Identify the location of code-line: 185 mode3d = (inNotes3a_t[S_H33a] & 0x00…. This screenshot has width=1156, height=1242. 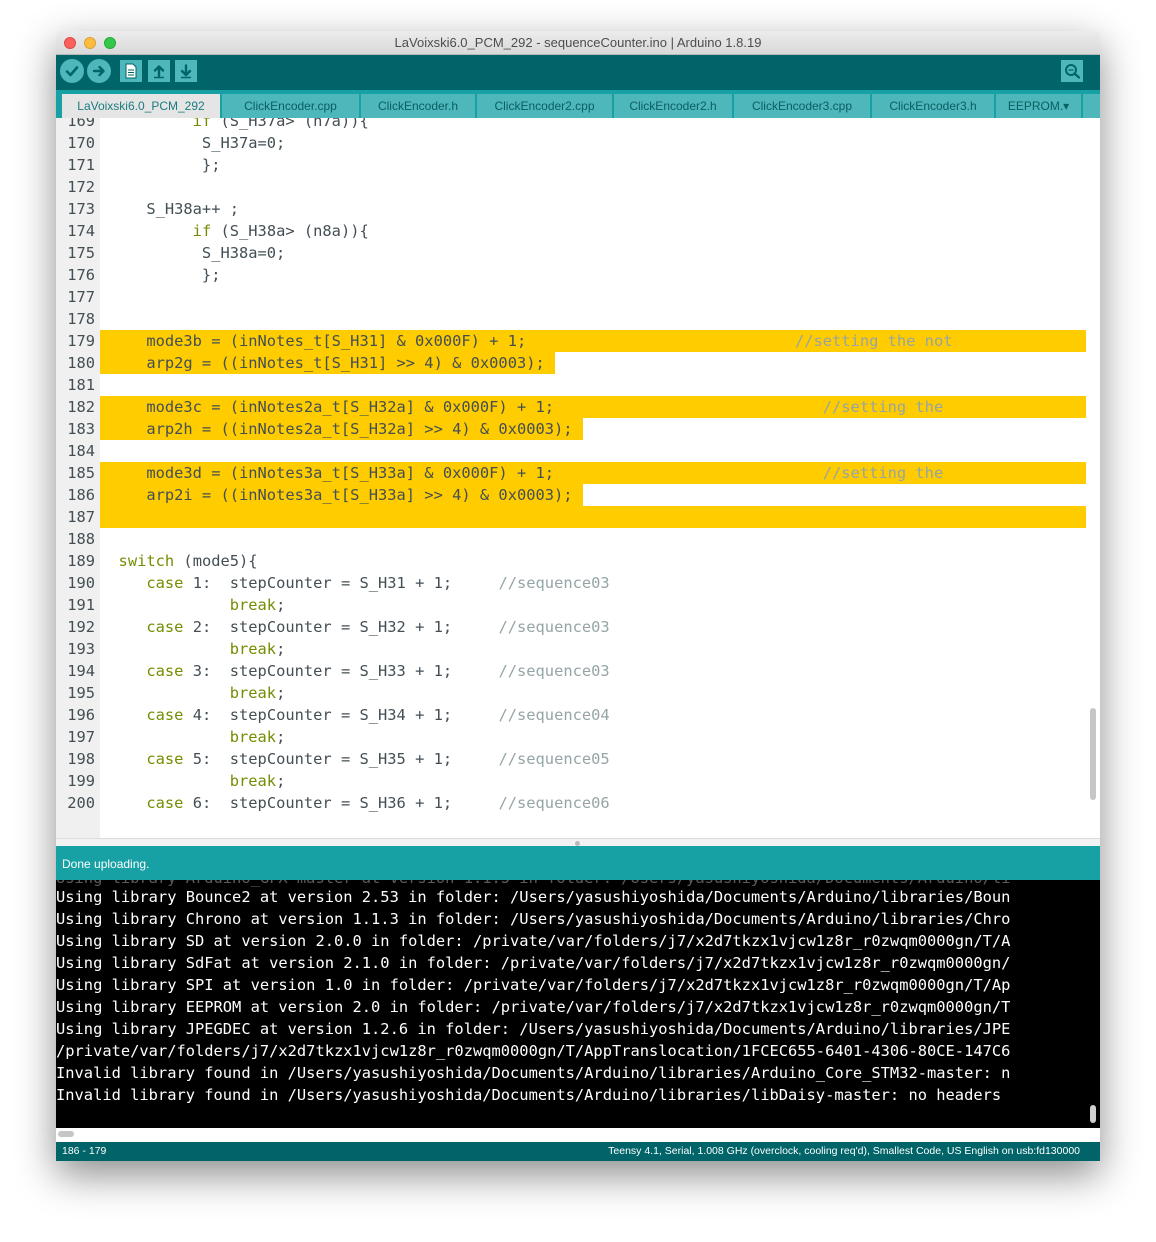
(571, 473).